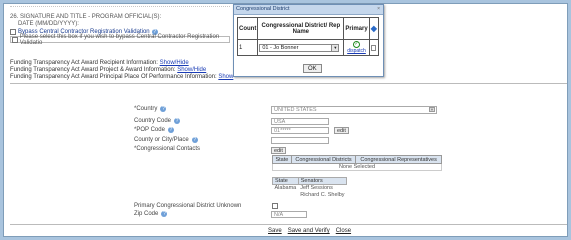  Describe the element at coordinates (247, 47) in the screenshot. I see `count-cell: 1` at that location.